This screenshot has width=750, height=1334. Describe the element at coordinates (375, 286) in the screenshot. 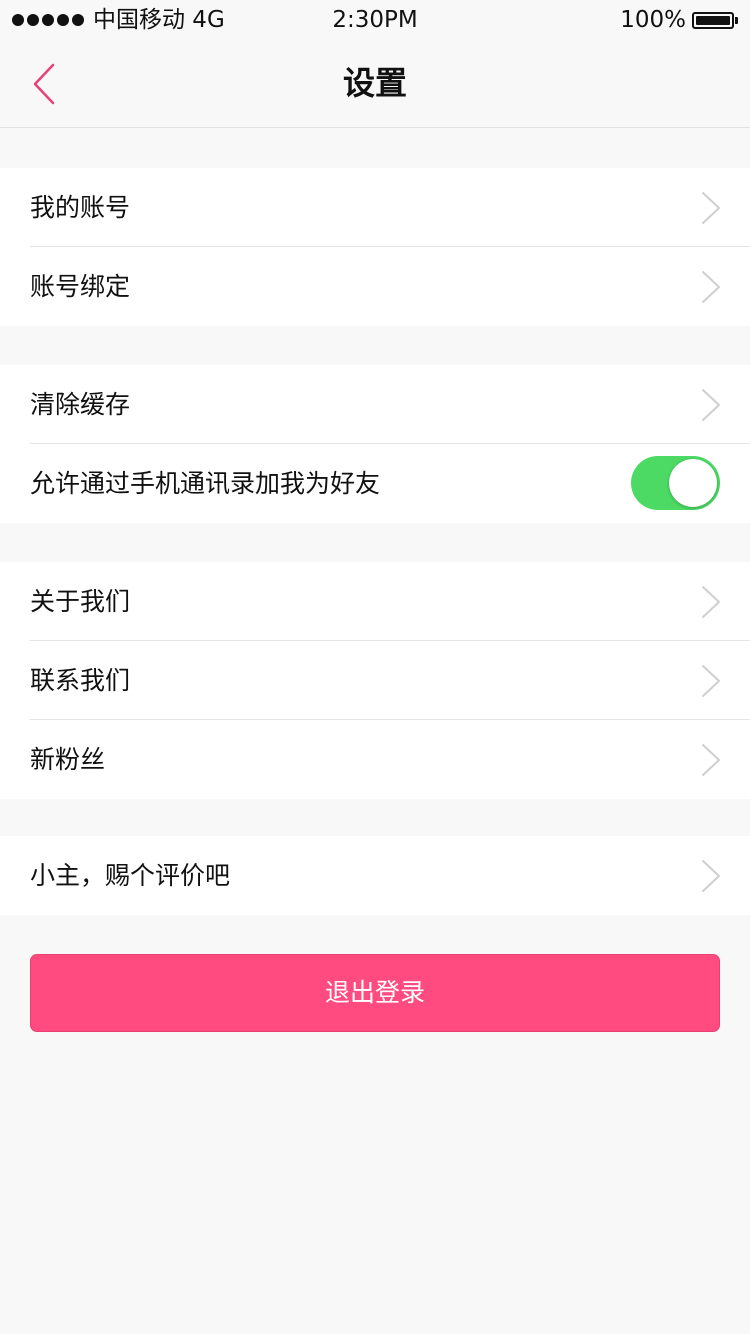

I see `settings-row-account-binding: 账号绑定` at that location.